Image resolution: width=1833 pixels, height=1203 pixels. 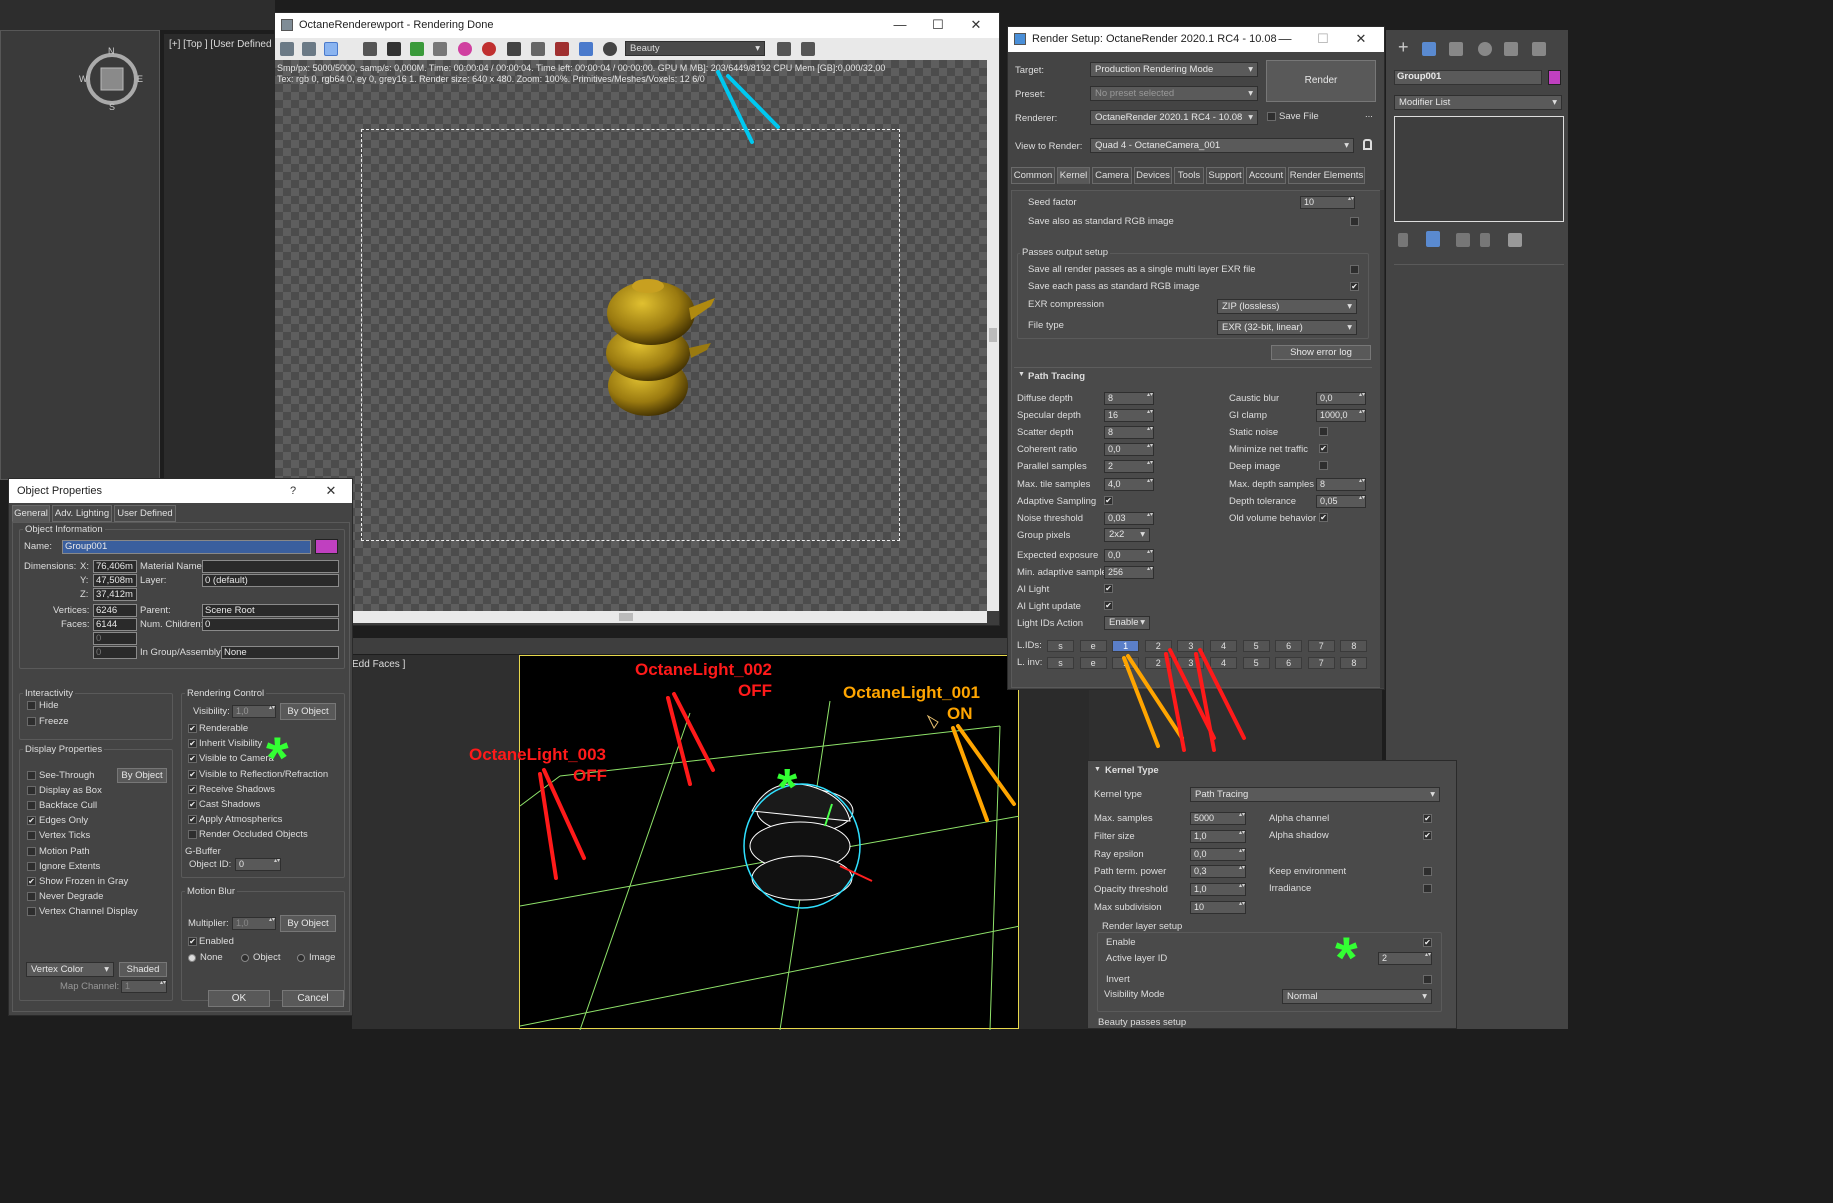 I want to click on cyan-pointer, so click(x=748, y=107).